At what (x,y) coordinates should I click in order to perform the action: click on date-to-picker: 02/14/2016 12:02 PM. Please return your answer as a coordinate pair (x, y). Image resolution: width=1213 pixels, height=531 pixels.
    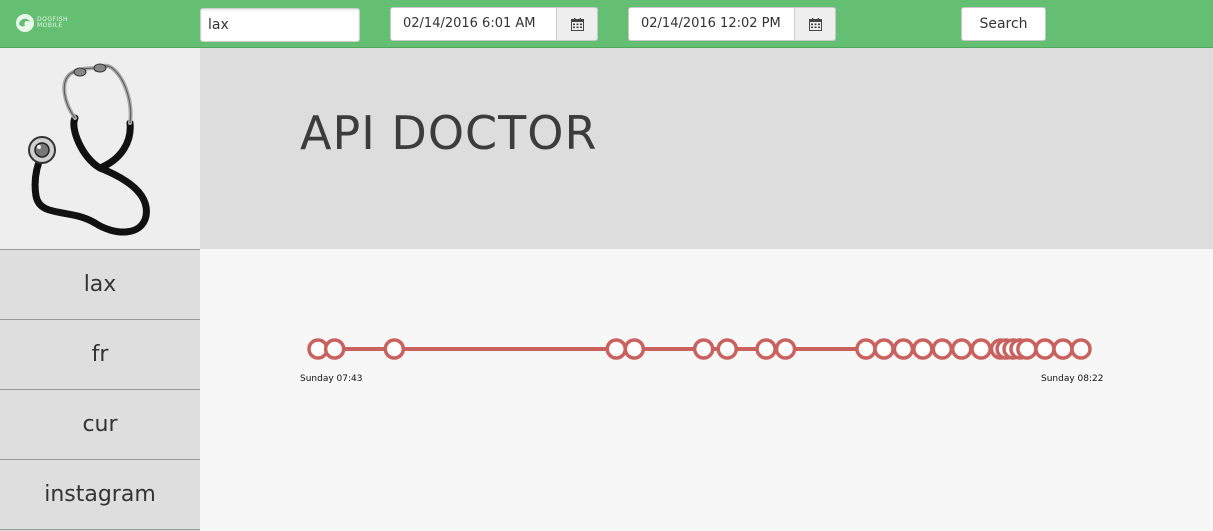
    Looking at the image, I should click on (732, 24).